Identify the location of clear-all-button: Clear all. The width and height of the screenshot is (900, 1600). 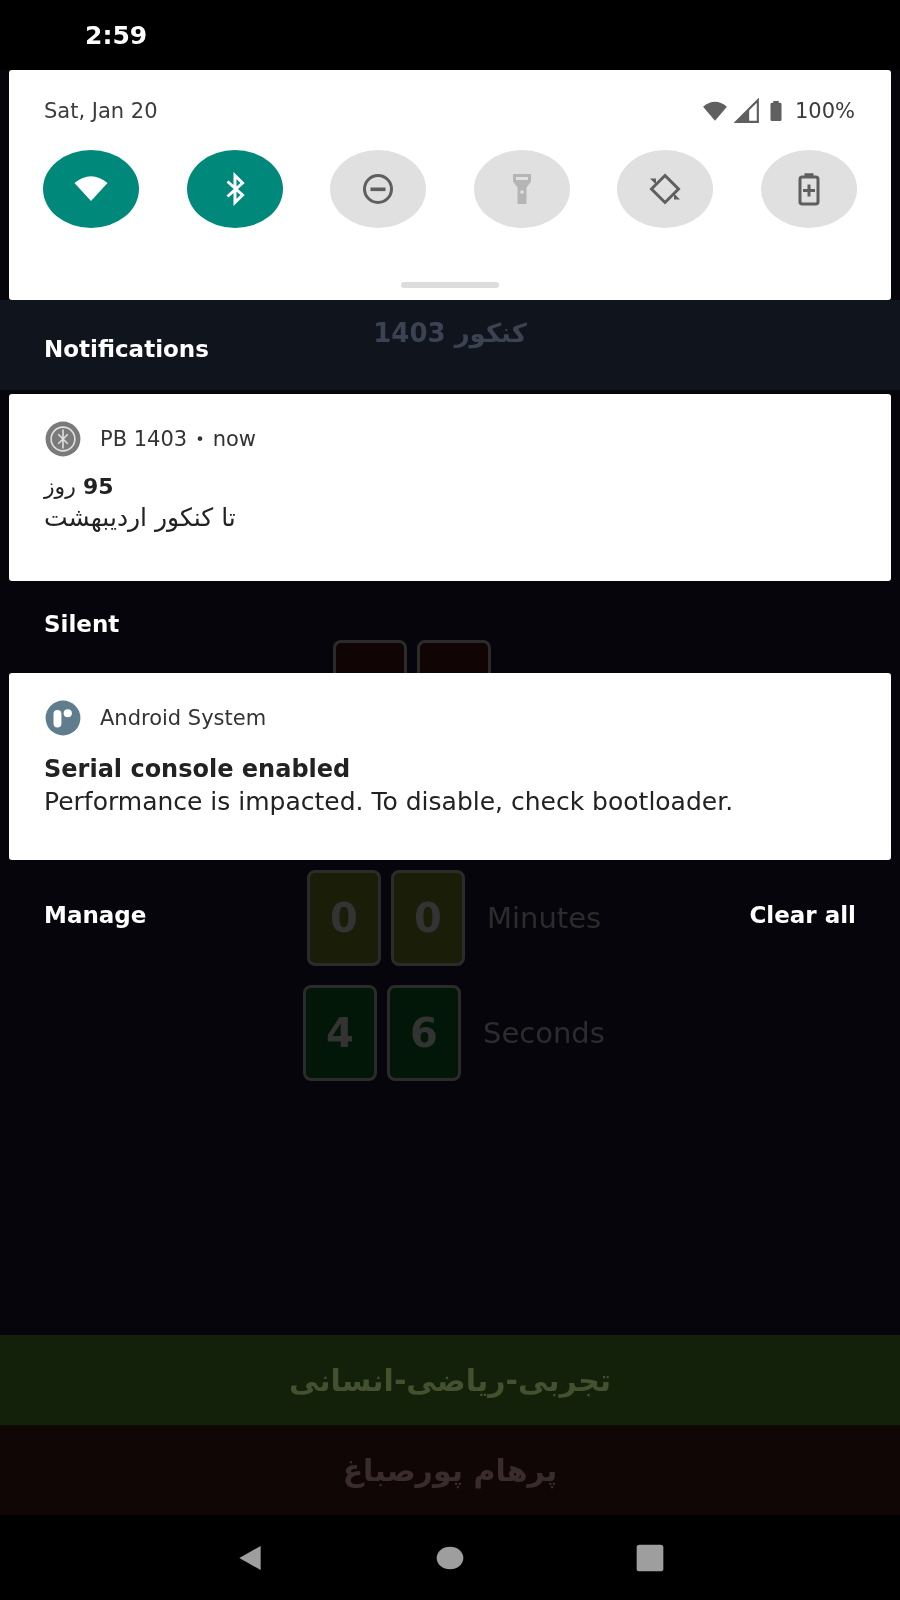
(802, 915).